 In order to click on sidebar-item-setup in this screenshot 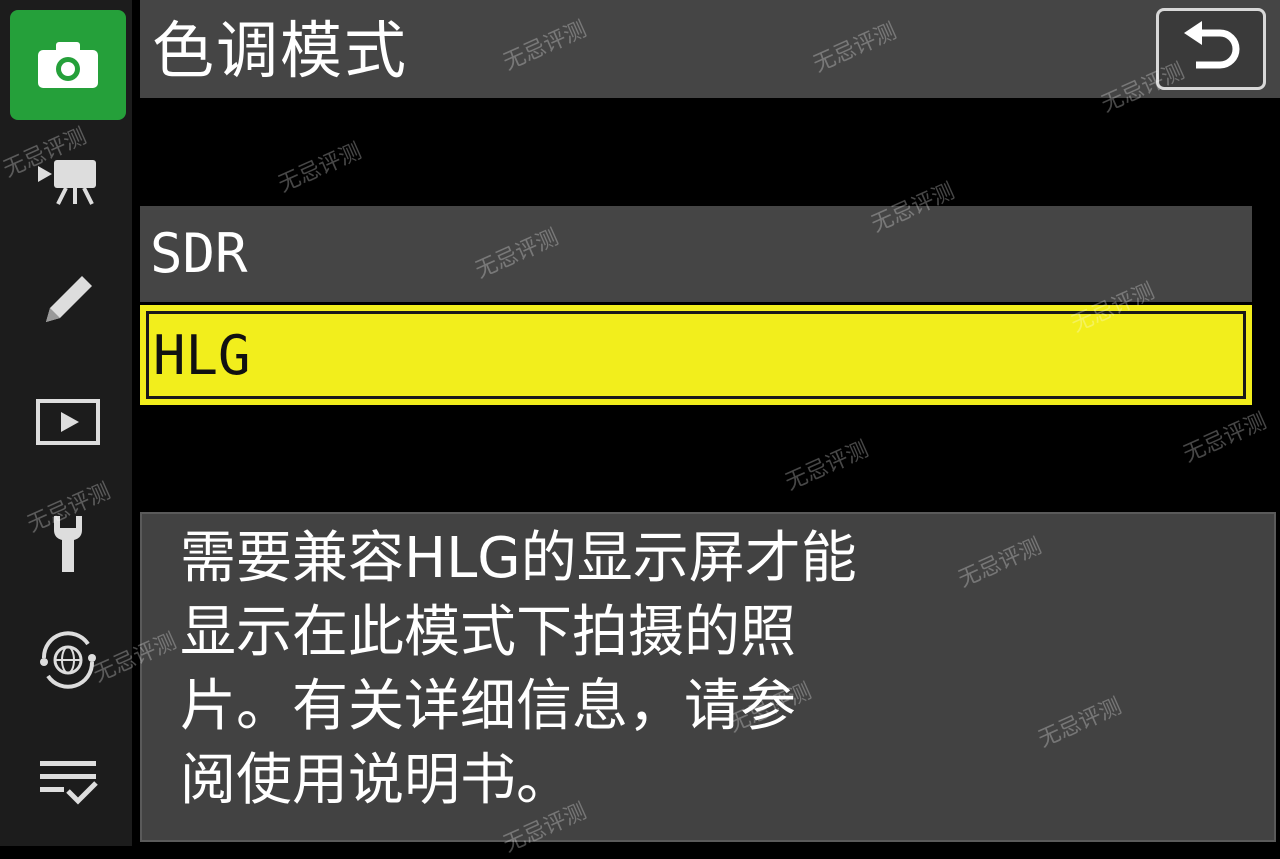, I will do `click(68, 544)`.